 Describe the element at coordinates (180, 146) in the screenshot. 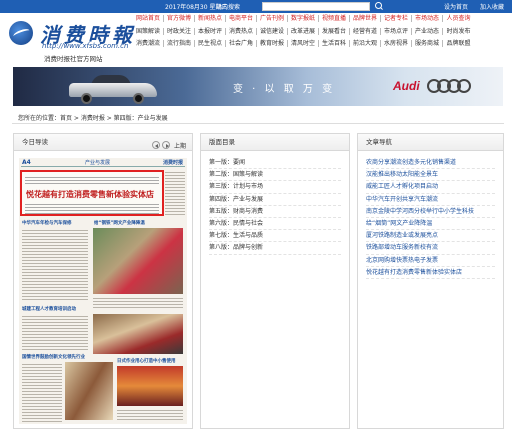

I see `prev-issue-link: 上期` at that location.